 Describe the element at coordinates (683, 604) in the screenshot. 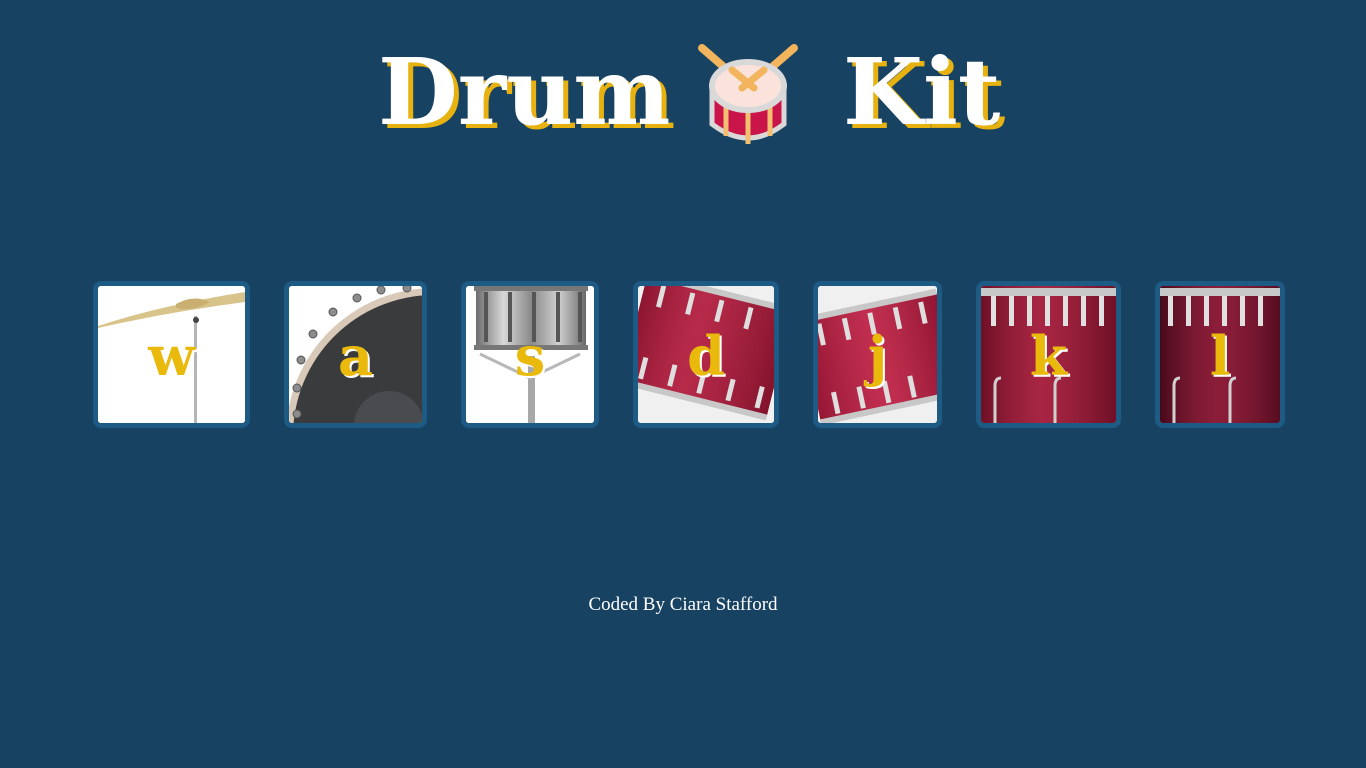

I see `footer-credit: Coded By Ciara Stafford` at that location.